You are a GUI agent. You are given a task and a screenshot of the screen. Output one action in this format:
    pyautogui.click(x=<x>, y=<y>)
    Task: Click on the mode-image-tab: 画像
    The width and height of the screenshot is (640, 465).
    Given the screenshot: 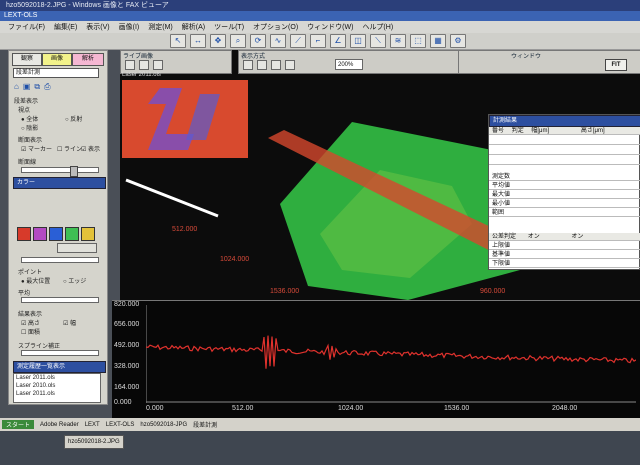 What is the action you would take?
    pyautogui.click(x=57, y=59)
    